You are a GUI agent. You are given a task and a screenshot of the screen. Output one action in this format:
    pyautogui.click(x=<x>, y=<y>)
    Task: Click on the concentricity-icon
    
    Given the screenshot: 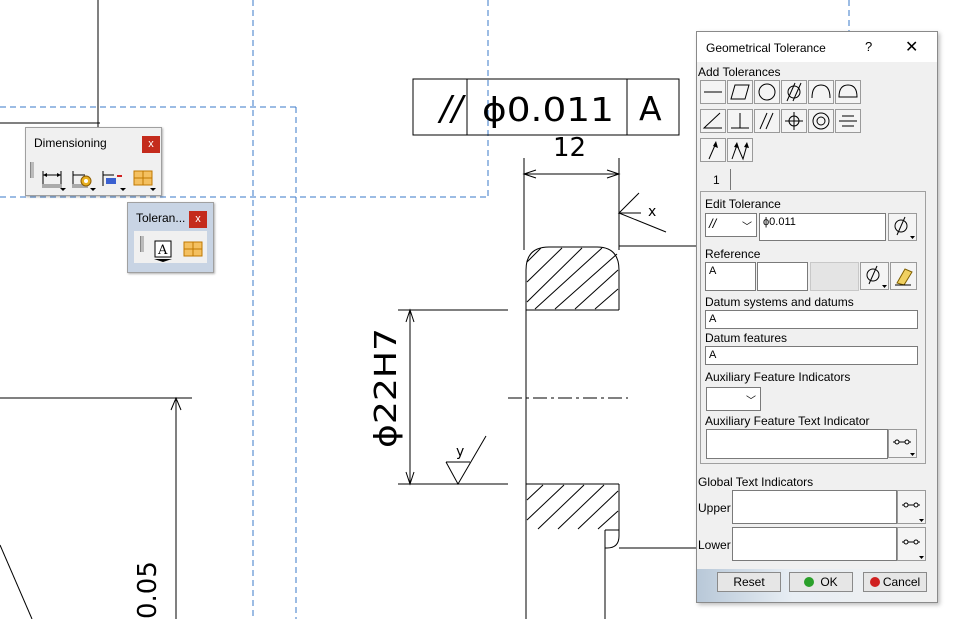 What is the action you would take?
    pyautogui.click(x=821, y=121)
    